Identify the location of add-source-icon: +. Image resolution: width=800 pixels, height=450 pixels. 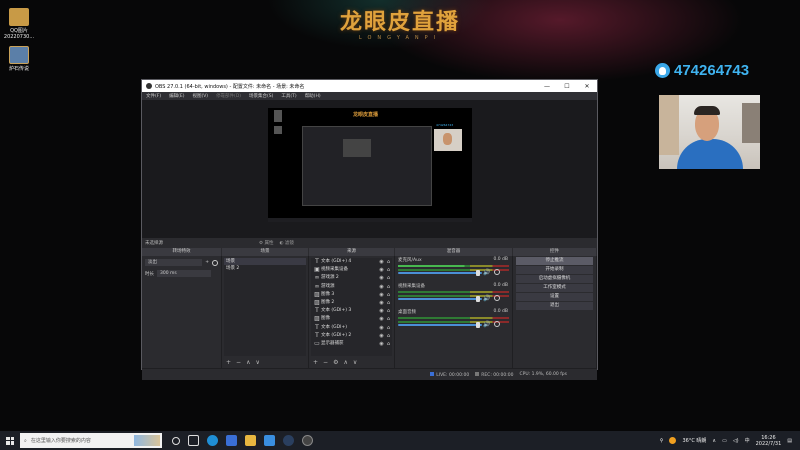
(315, 362).